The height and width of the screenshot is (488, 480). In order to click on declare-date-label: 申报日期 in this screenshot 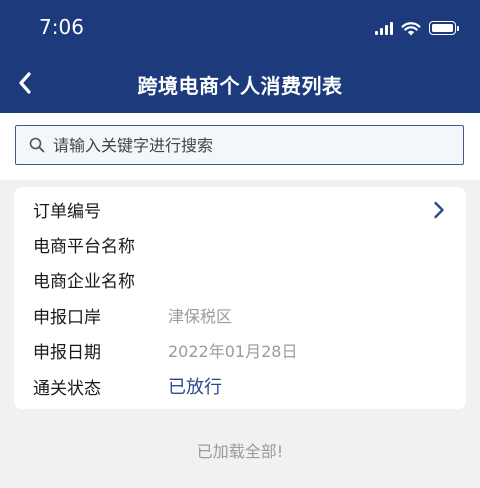, I will do `click(67, 352)`.